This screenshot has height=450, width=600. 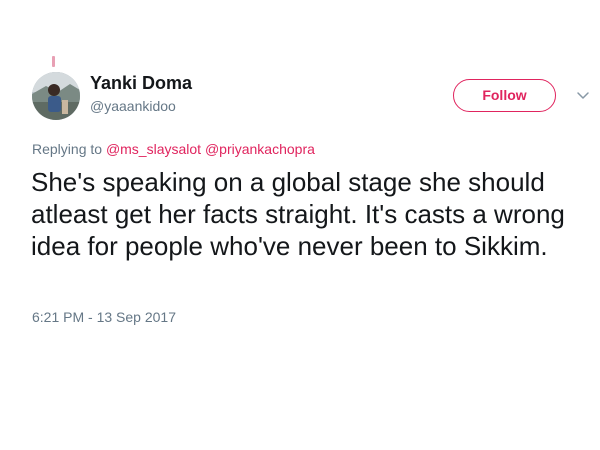 I want to click on author-display-name: Yanki Doma, so click(x=141, y=83).